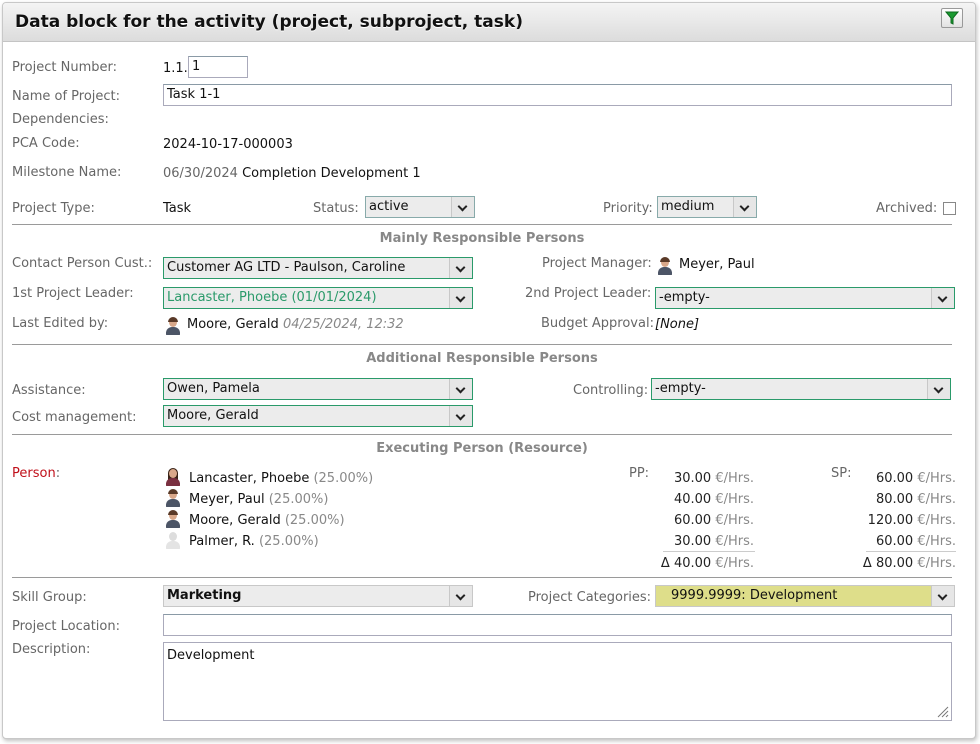 The image size is (980, 744). Describe the element at coordinates (943, 712) in the screenshot. I see `resize-grip-icon` at that location.